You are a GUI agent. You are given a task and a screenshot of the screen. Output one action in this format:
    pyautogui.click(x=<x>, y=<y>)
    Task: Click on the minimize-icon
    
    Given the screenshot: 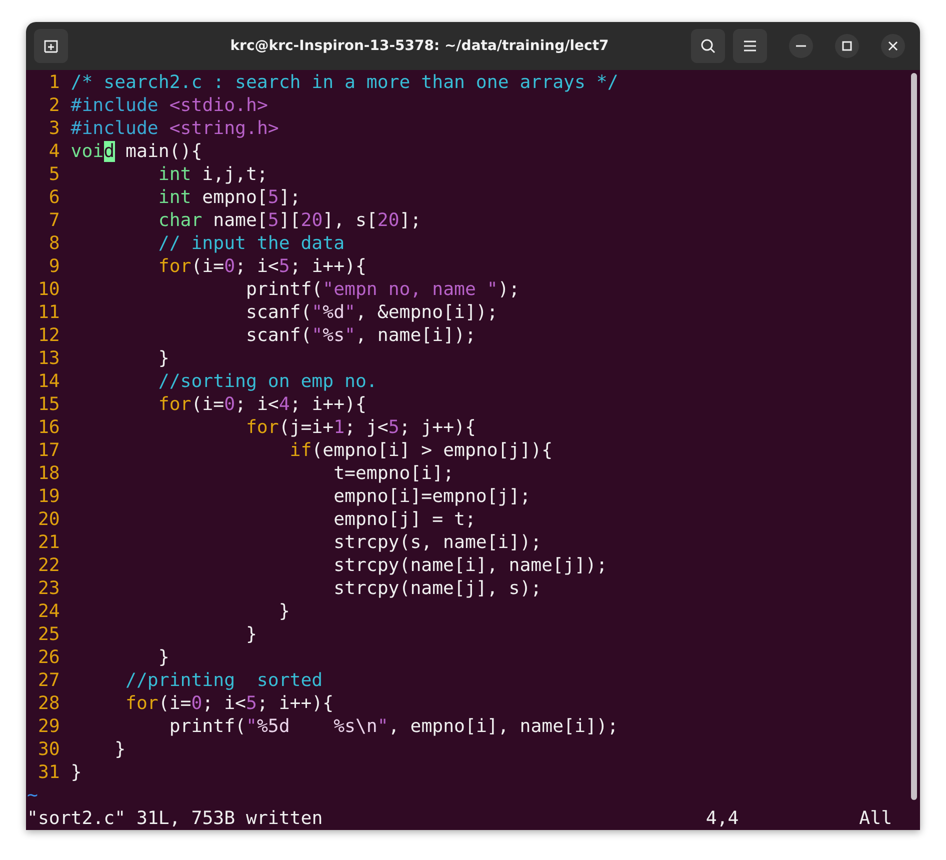 What is the action you would take?
    pyautogui.click(x=801, y=46)
    